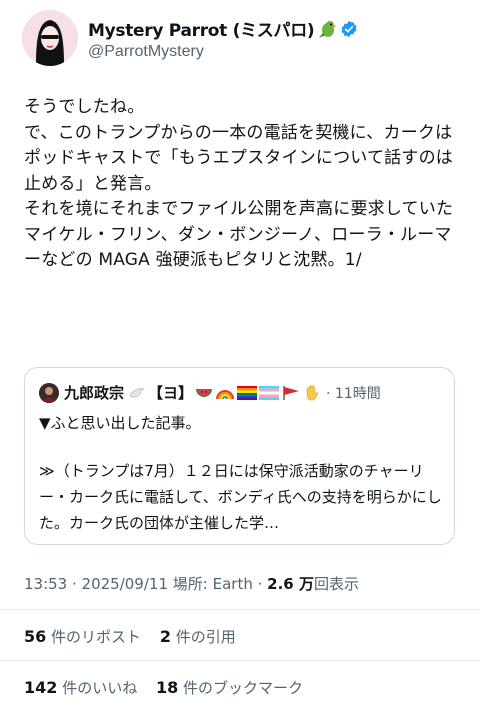 The width and height of the screenshot is (480, 705). I want to click on tweet-header: Mystery Parrot (ミスパロ) @ParrotMystery, so click(242, 40).